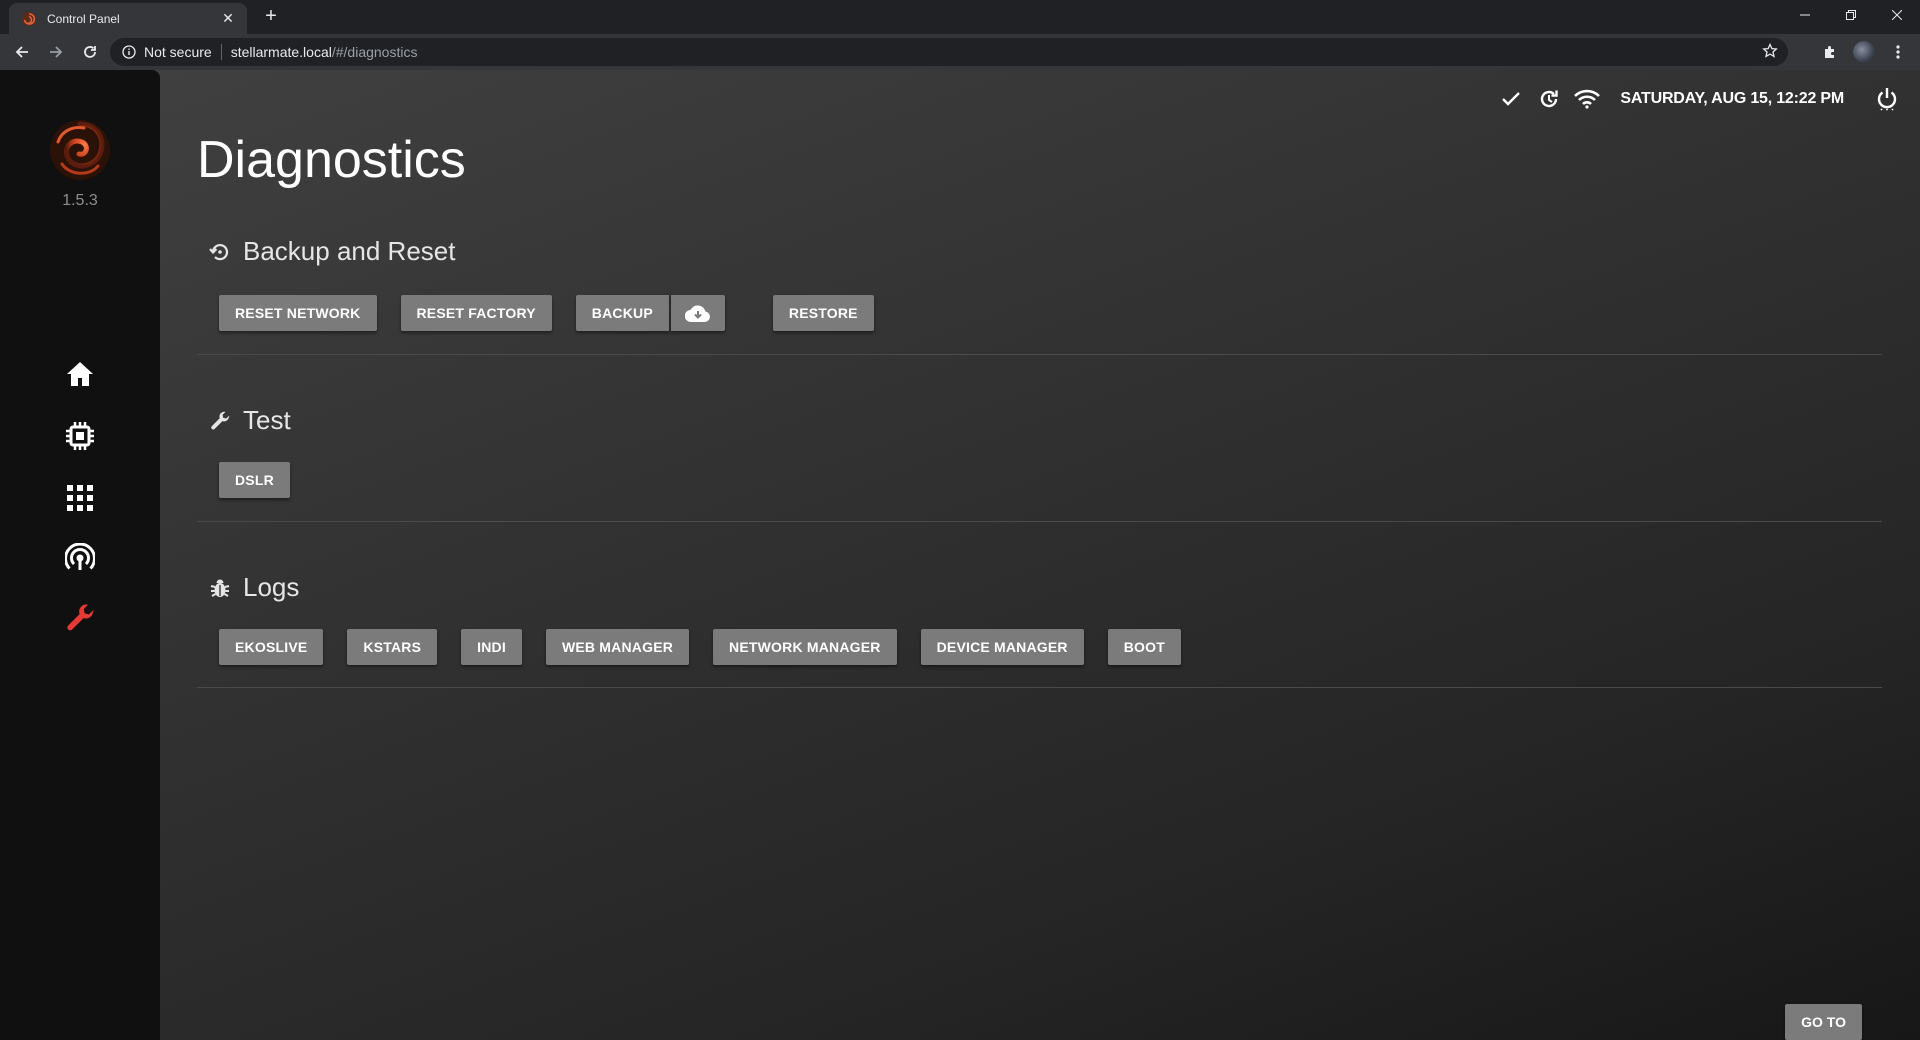 Image resolution: width=1920 pixels, height=1040 pixels. What do you see at coordinates (228, 18) in the screenshot?
I see `tab-close-icon: ✕` at bounding box center [228, 18].